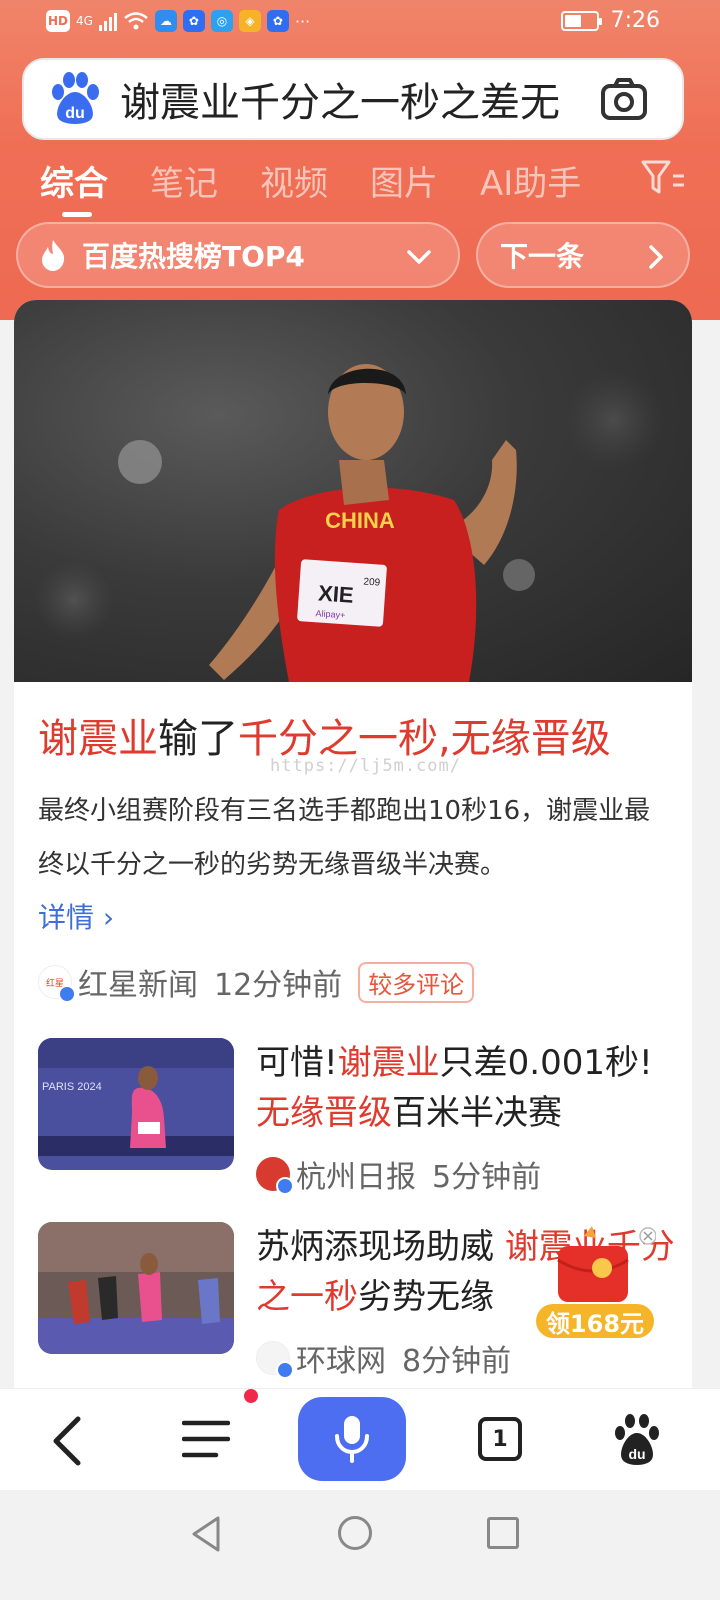  I want to click on microphone-icon, so click(352, 1439).